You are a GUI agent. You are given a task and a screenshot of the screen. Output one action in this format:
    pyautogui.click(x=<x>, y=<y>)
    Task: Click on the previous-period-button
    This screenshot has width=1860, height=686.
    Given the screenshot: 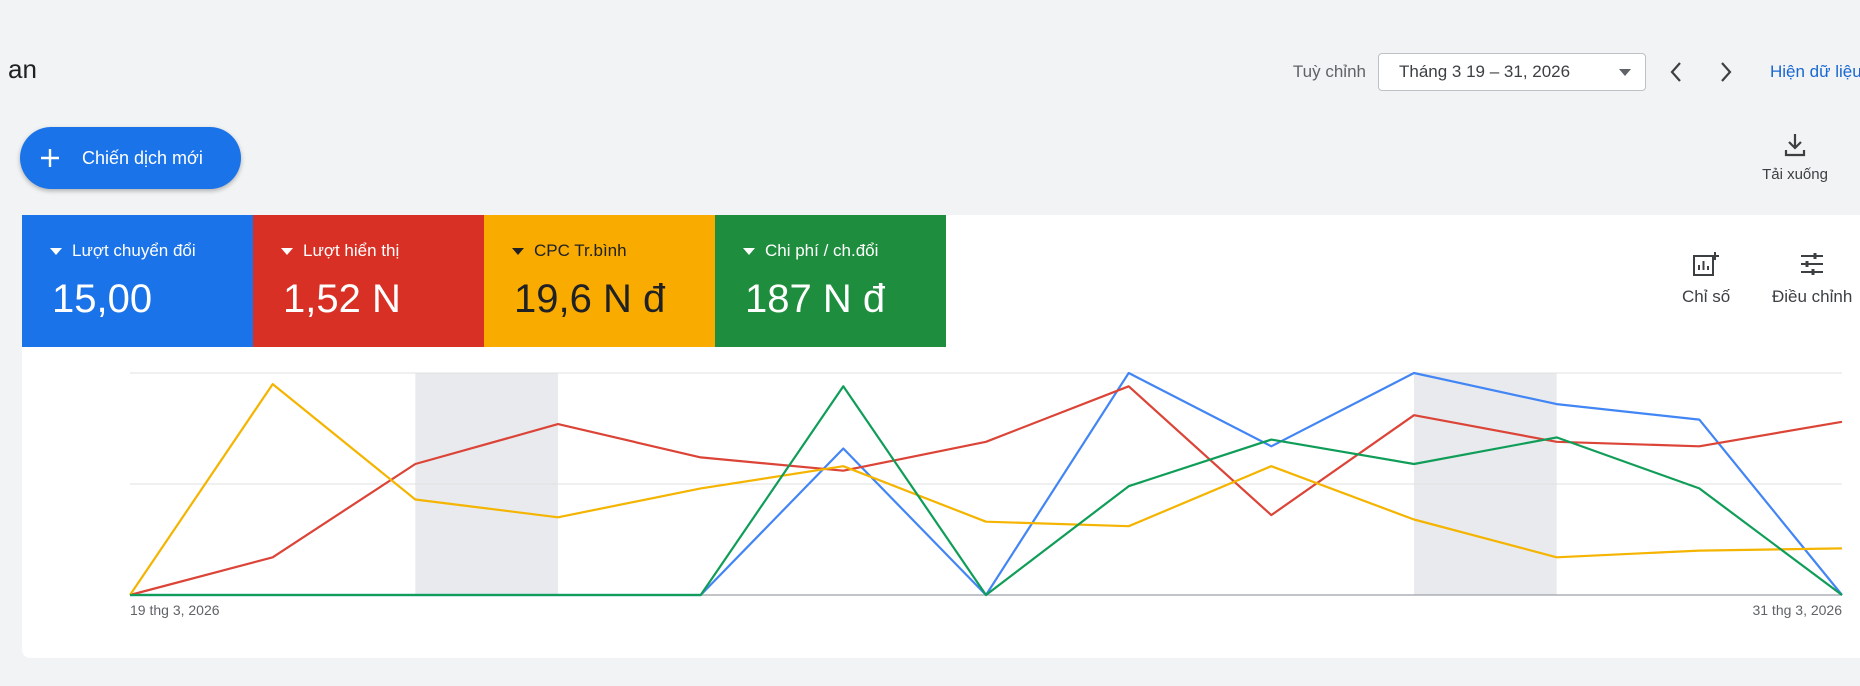 What is the action you would take?
    pyautogui.click(x=1676, y=72)
    